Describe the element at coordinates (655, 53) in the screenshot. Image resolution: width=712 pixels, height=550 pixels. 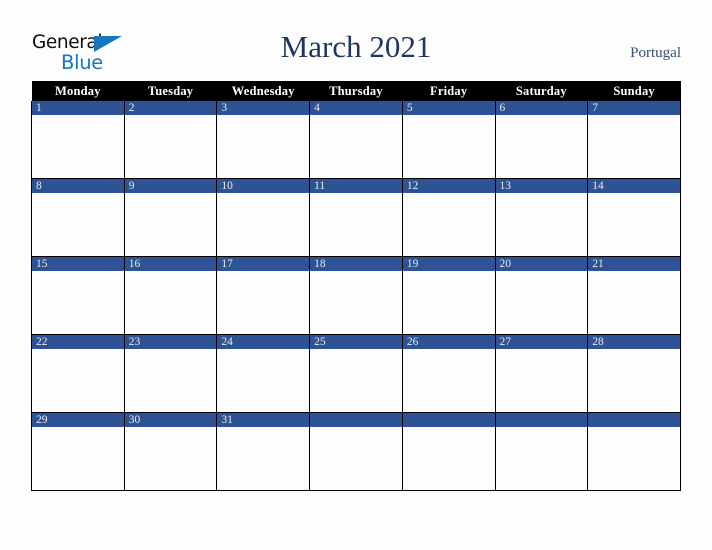
I see `location-label: Portugal` at that location.